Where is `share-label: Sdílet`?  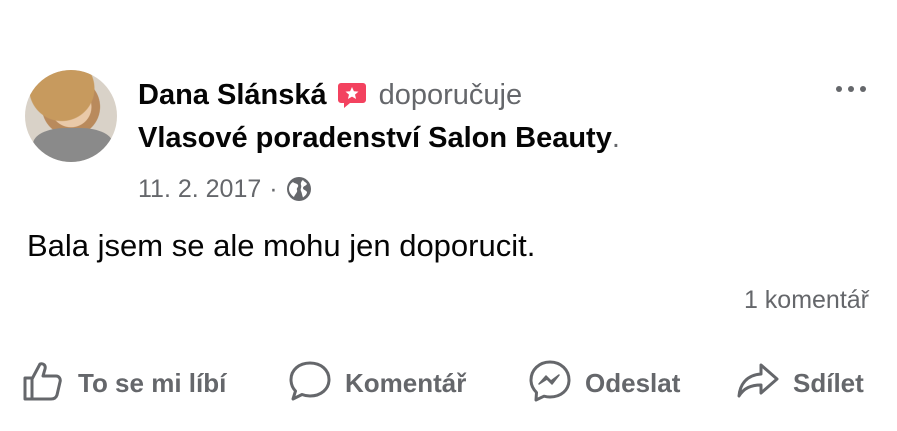
share-label: Sdílet is located at coordinates (828, 382).